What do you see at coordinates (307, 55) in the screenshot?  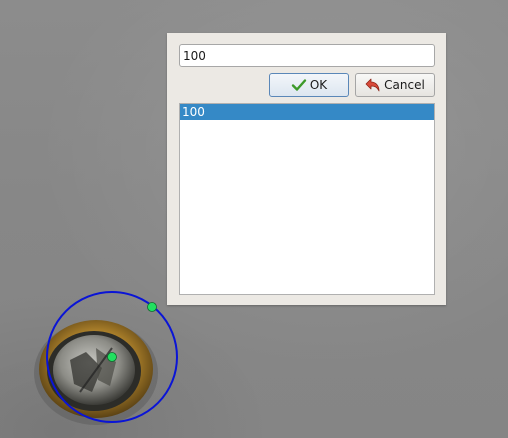 I see `value-input` at bounding box center [307, 55].